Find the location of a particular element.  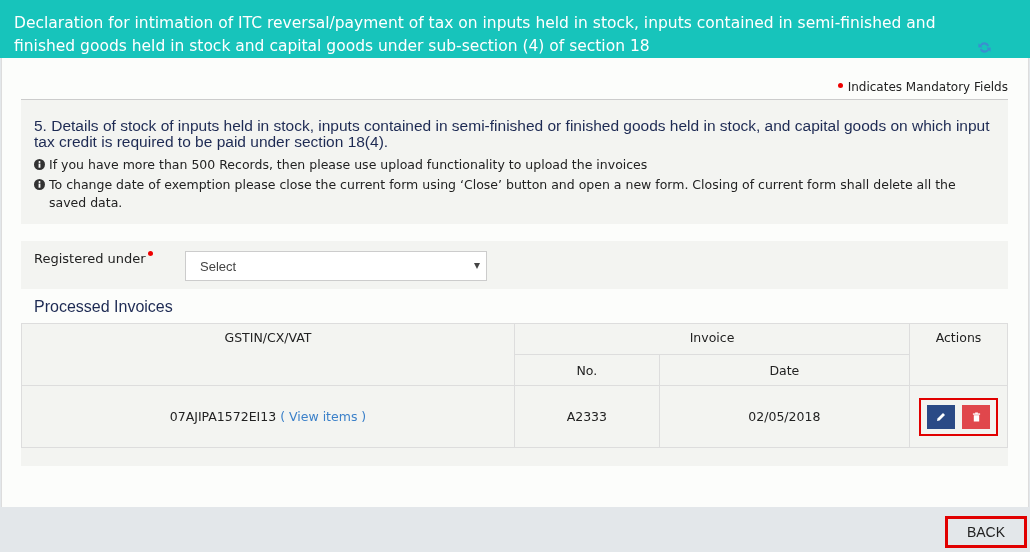

edit-button is located at coordinates (941, 416).